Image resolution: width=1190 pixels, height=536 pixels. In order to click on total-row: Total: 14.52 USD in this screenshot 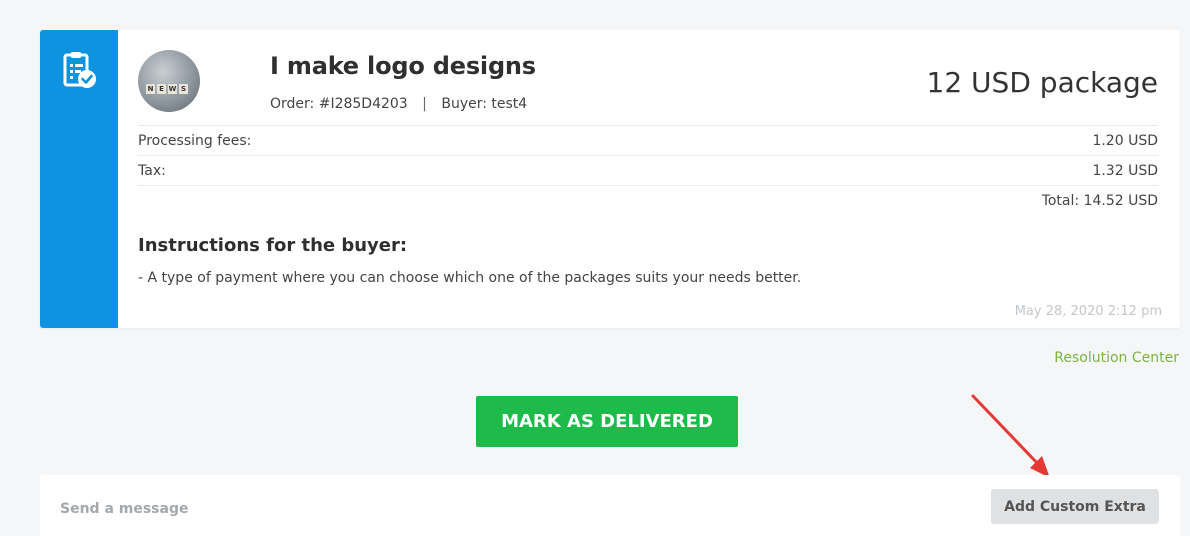, I will do `click(648, 200)`.